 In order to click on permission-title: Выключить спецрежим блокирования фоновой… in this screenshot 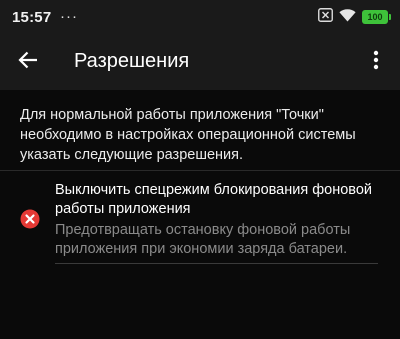, I will do `click(214, 199)`.